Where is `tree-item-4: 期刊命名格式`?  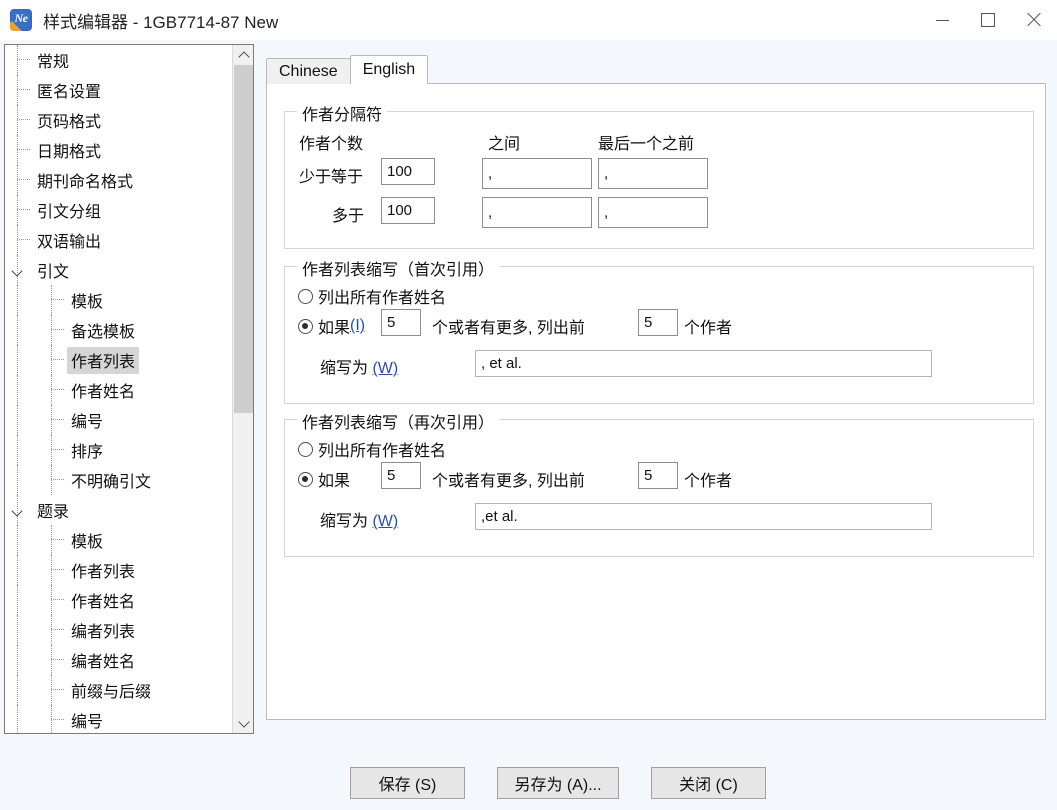
tree-item-4: 期刊命名格式 is located at coordinates (119, 180).